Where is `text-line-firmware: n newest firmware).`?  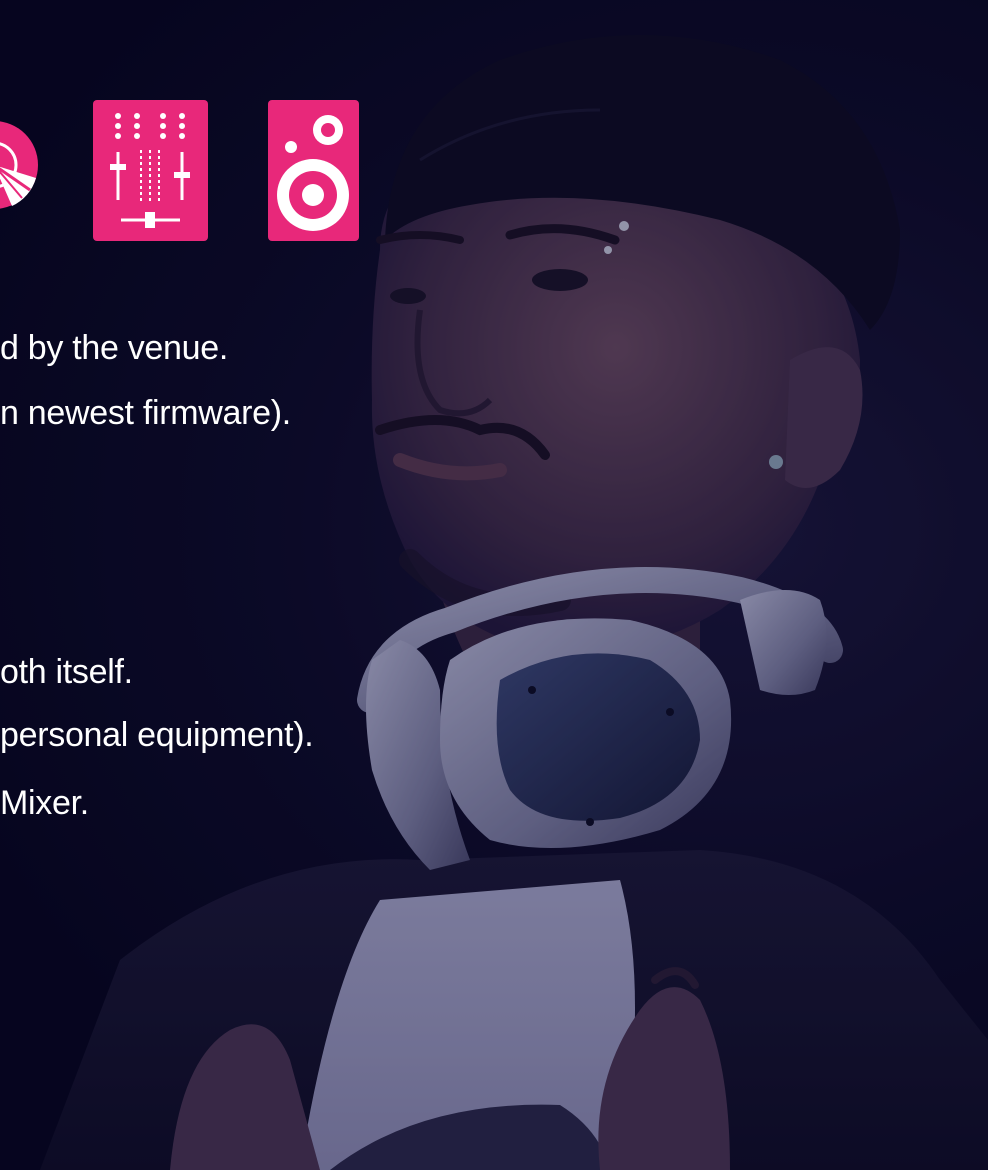 text-line-firmware: n newest firmware). is located at coordinates (145, 413).